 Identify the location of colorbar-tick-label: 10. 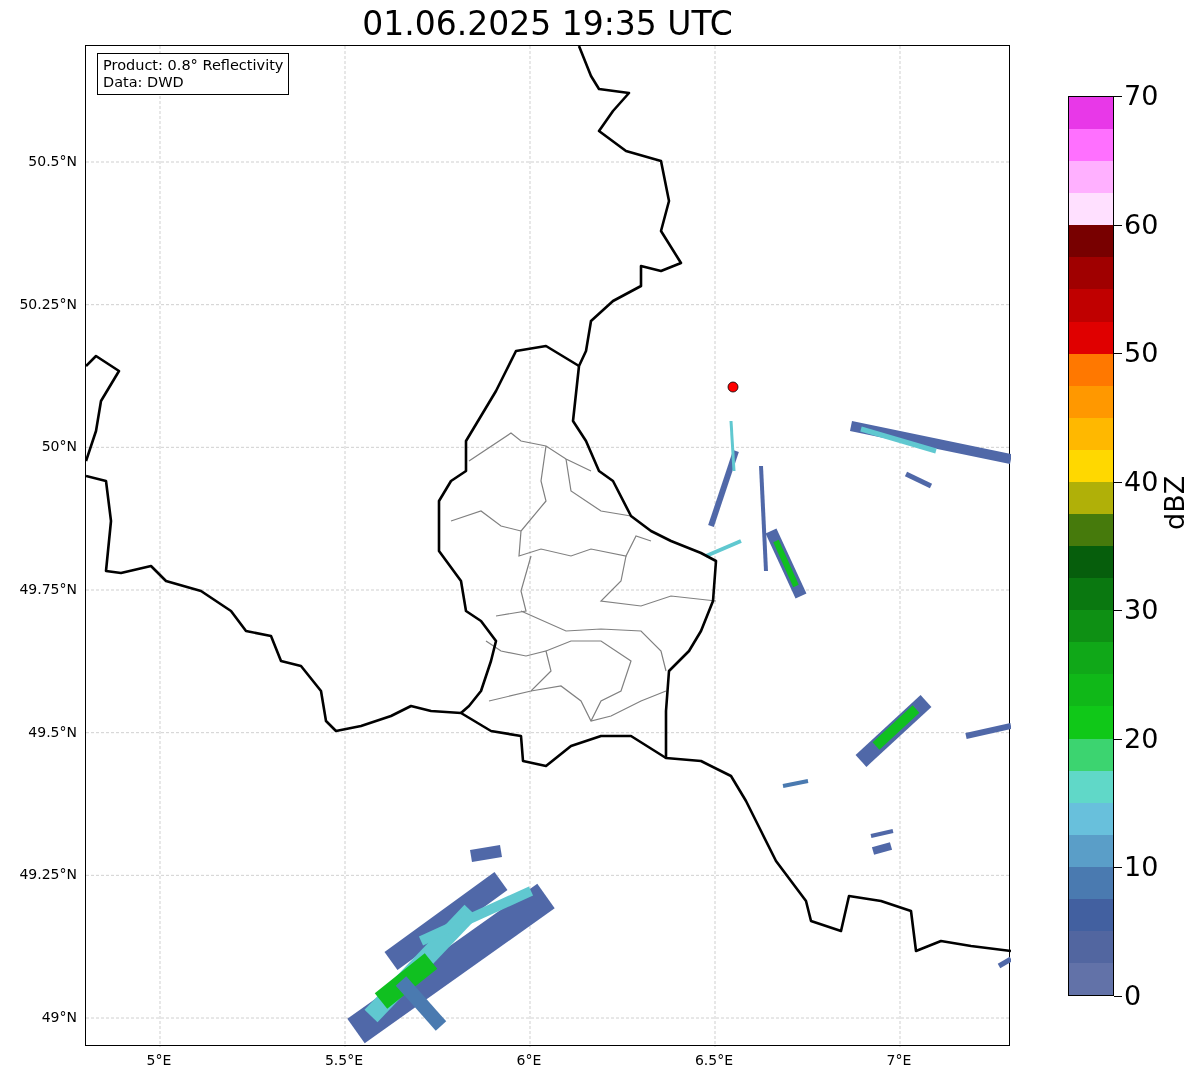
(1141, 867).